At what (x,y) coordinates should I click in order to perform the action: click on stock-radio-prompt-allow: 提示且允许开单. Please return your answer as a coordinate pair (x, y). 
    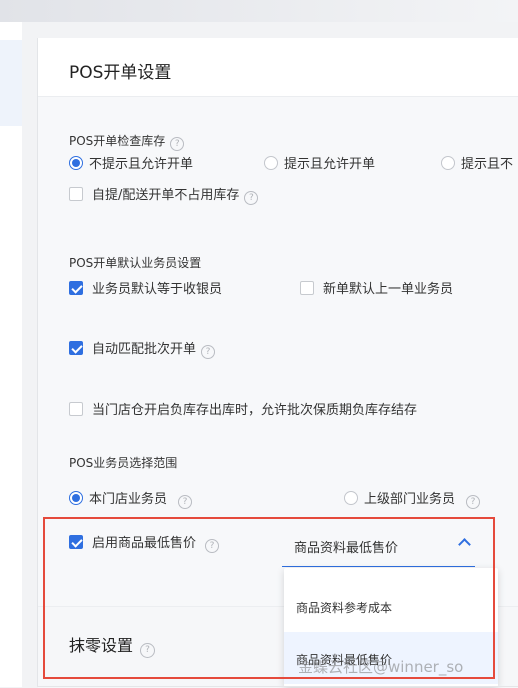
    Looking at the image, I should click on (319, 162).